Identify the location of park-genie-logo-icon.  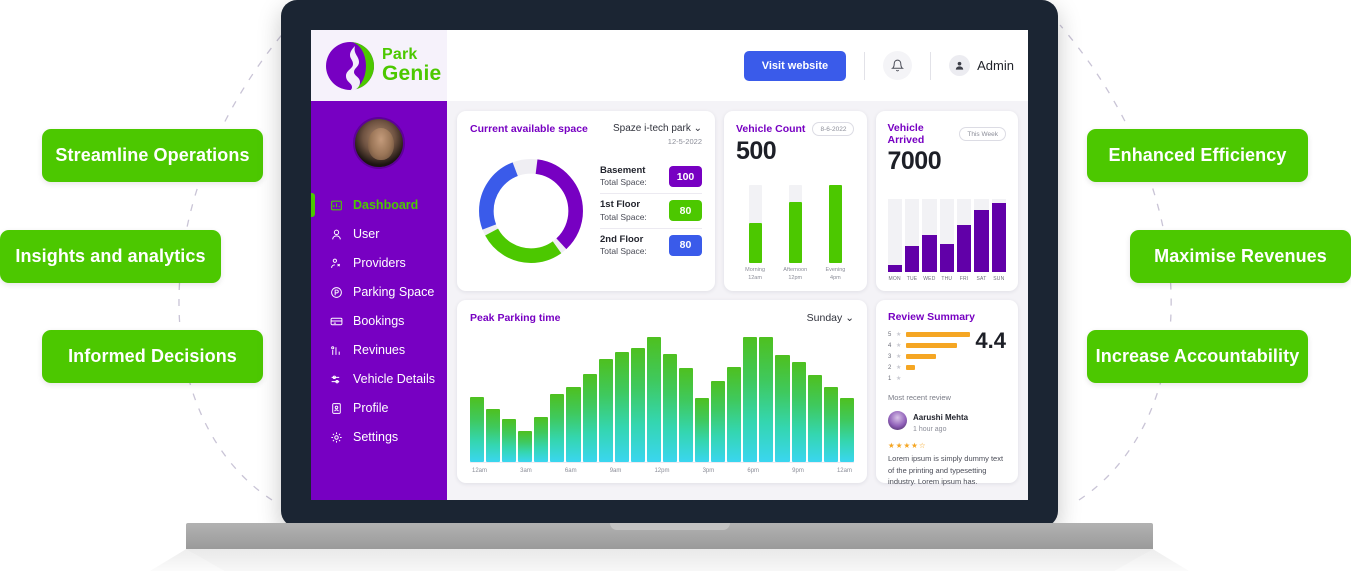
(350, 66).